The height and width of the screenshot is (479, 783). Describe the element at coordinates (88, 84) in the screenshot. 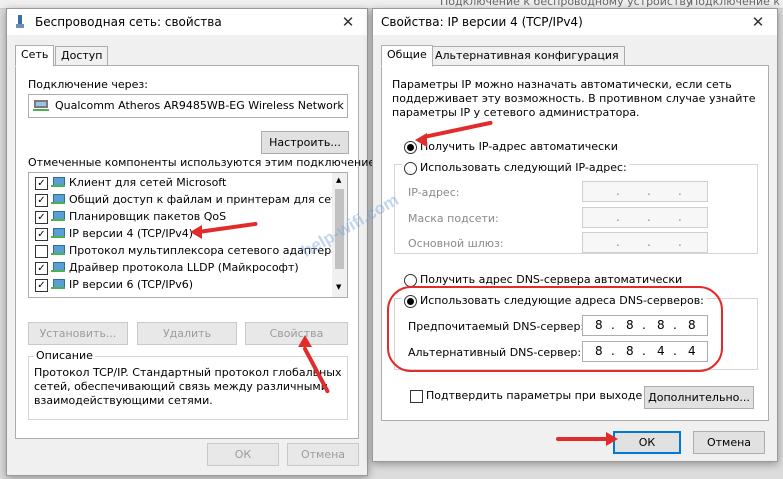

I see `connect-via-label: Подключение через:` at that location.